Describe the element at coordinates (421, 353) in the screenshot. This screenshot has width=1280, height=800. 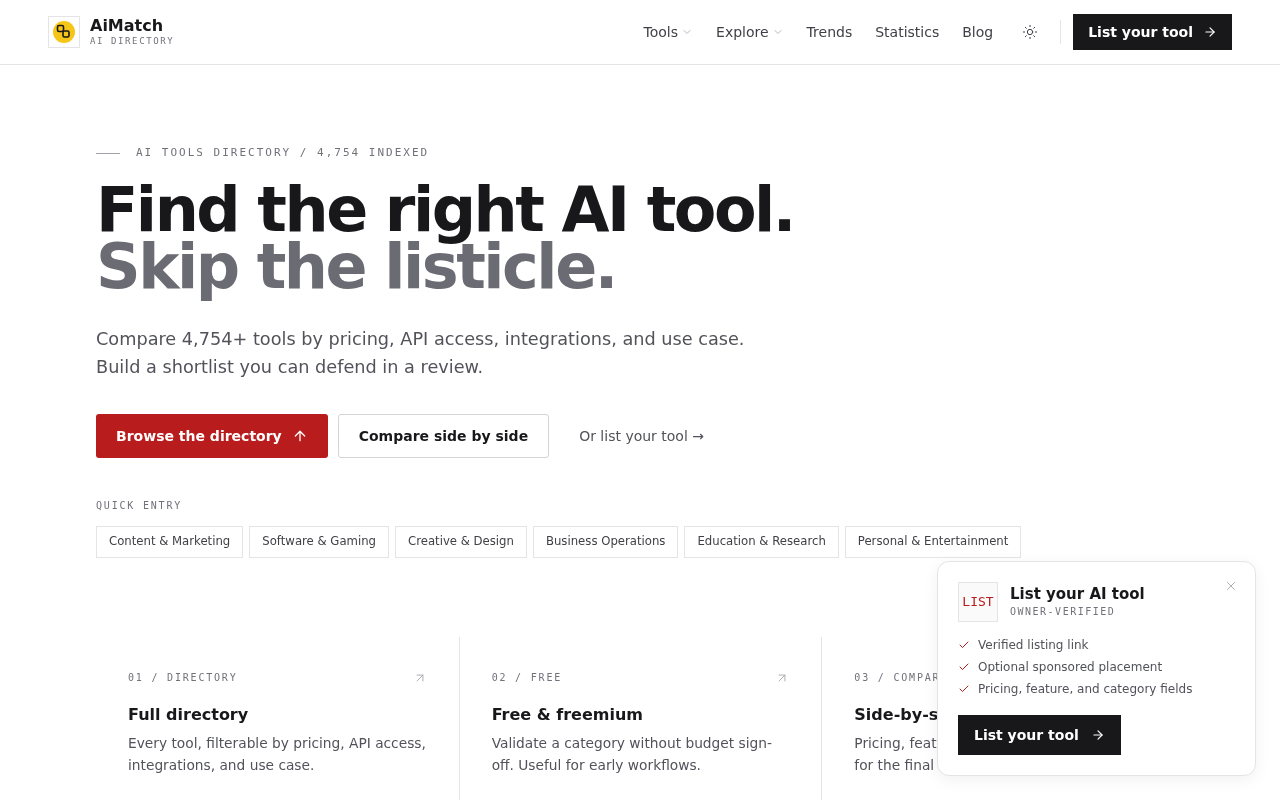
I see `hero-subtitle: Compare 4,754+ tools by pricing, API access, integrations, and use case. Build a shortlist you can defend in a review.` at that location.